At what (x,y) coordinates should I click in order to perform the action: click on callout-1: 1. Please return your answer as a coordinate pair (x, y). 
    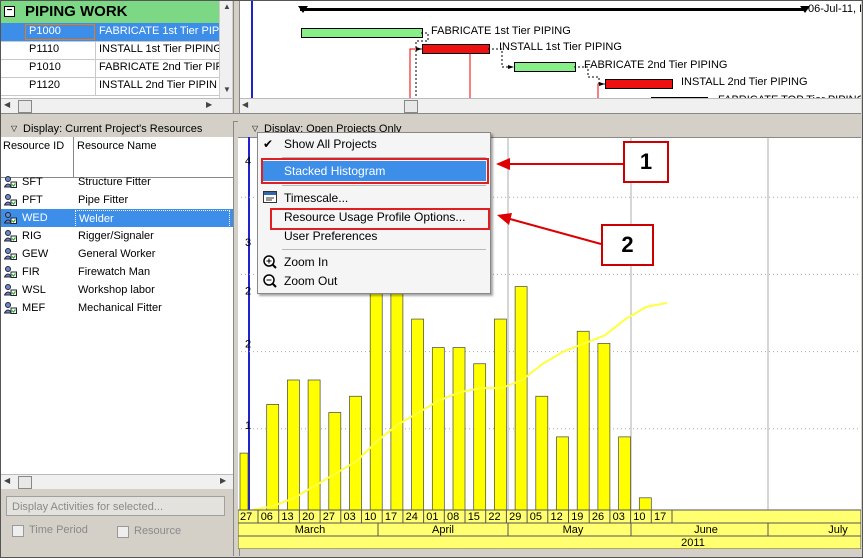
    Looking at the image, I should click on (646, 162).